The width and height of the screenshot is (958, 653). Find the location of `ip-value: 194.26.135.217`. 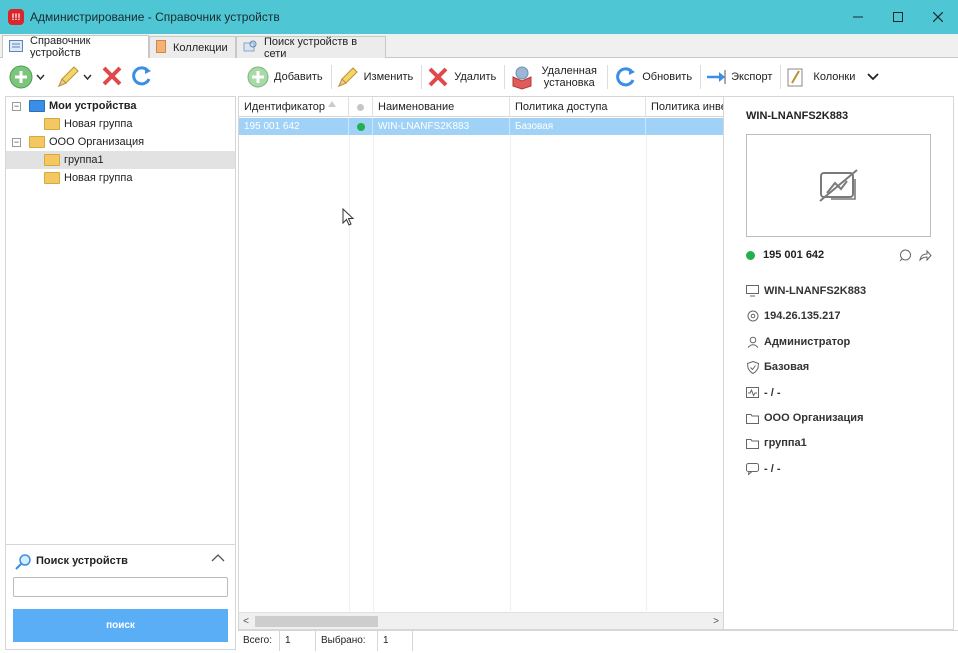

ip-value: 194.26.135.217 is located at coordinates (802, 316).